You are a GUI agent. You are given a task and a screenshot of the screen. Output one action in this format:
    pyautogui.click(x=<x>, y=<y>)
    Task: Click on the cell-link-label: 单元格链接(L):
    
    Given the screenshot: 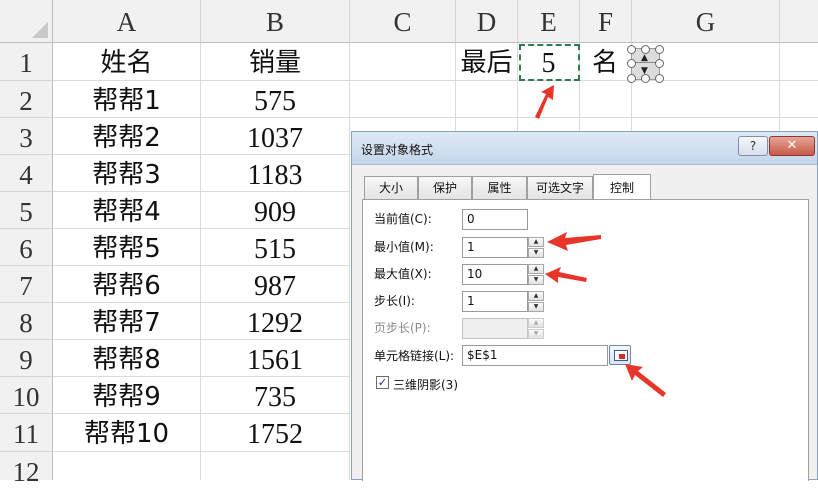 What is the action you would take?
    pyautogui.click(x=414, y=356)
    